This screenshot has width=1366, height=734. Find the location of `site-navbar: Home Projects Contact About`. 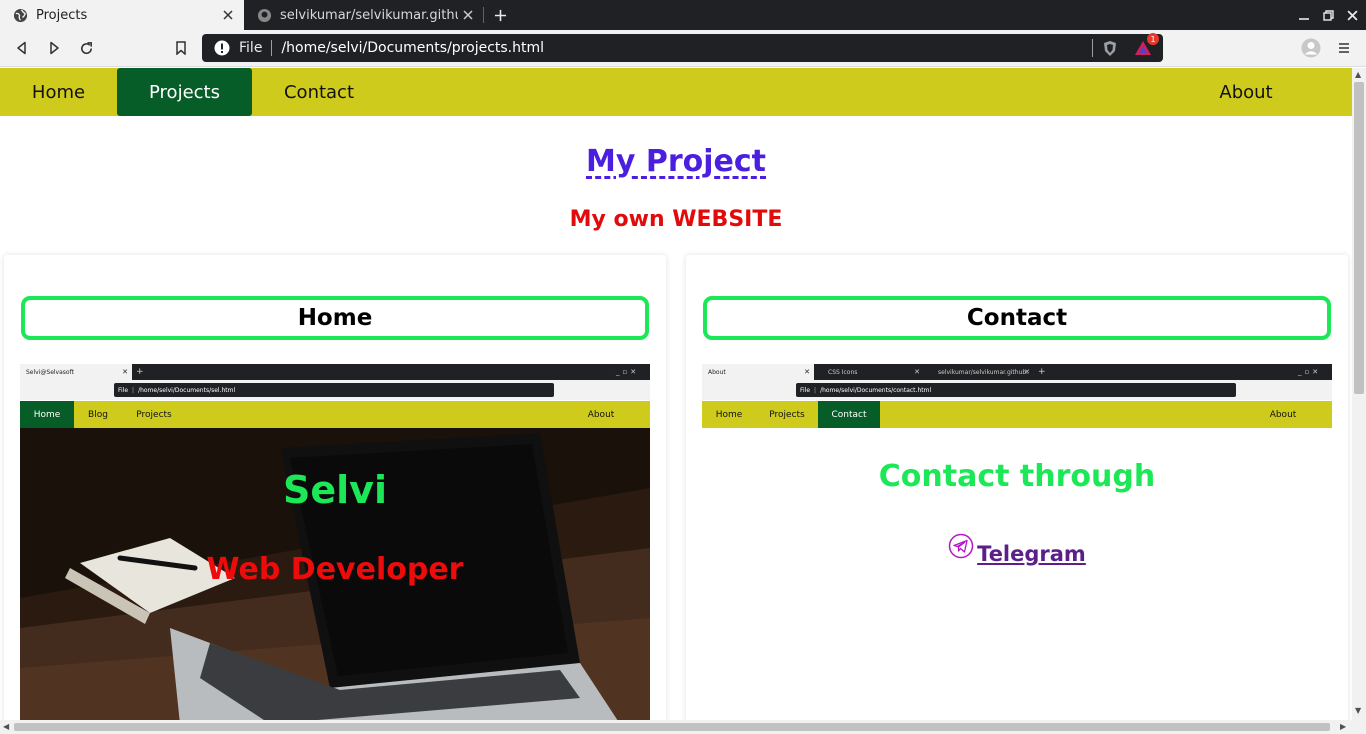

site-navbar: Home Projects Contact About is located at coordinates (676, 92).